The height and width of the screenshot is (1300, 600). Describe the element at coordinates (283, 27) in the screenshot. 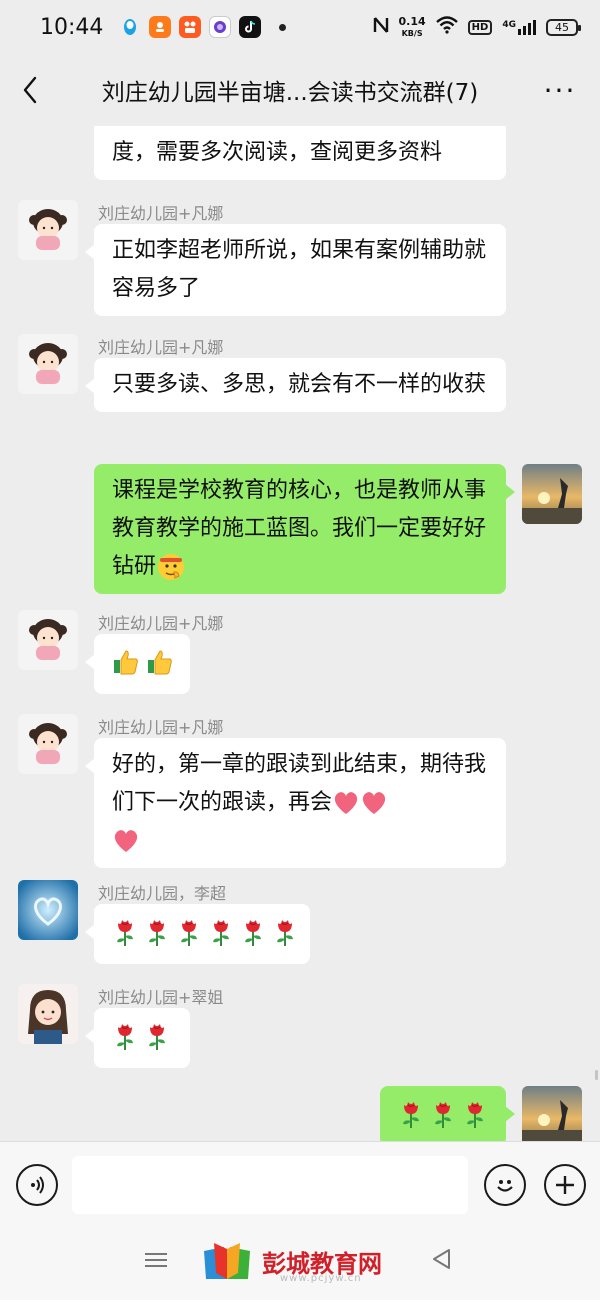

I see `more-notifications-dot` at that location.